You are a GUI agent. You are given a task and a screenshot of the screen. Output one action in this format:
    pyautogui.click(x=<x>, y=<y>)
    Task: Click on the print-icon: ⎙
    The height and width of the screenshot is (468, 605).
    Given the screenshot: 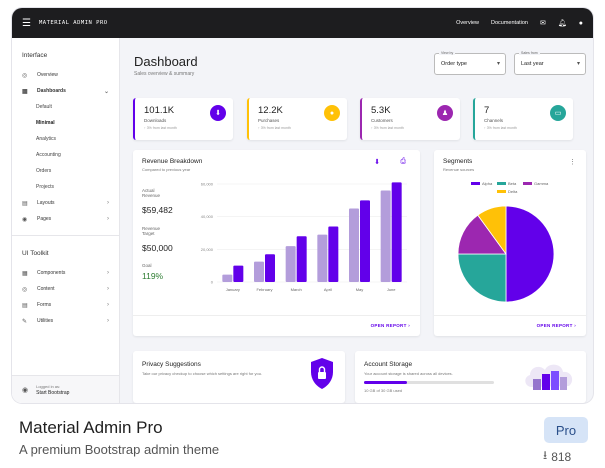 What is the action you would take?
    pyautogui.click(x=403, y=162)
    